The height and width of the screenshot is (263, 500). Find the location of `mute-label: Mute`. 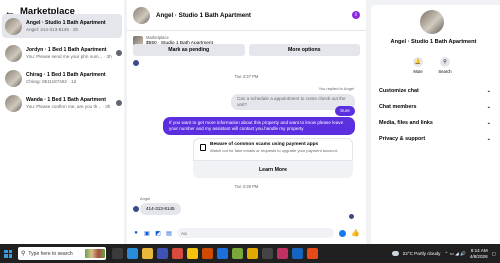

mute-label: Mute is located at coordinates (418, 71).